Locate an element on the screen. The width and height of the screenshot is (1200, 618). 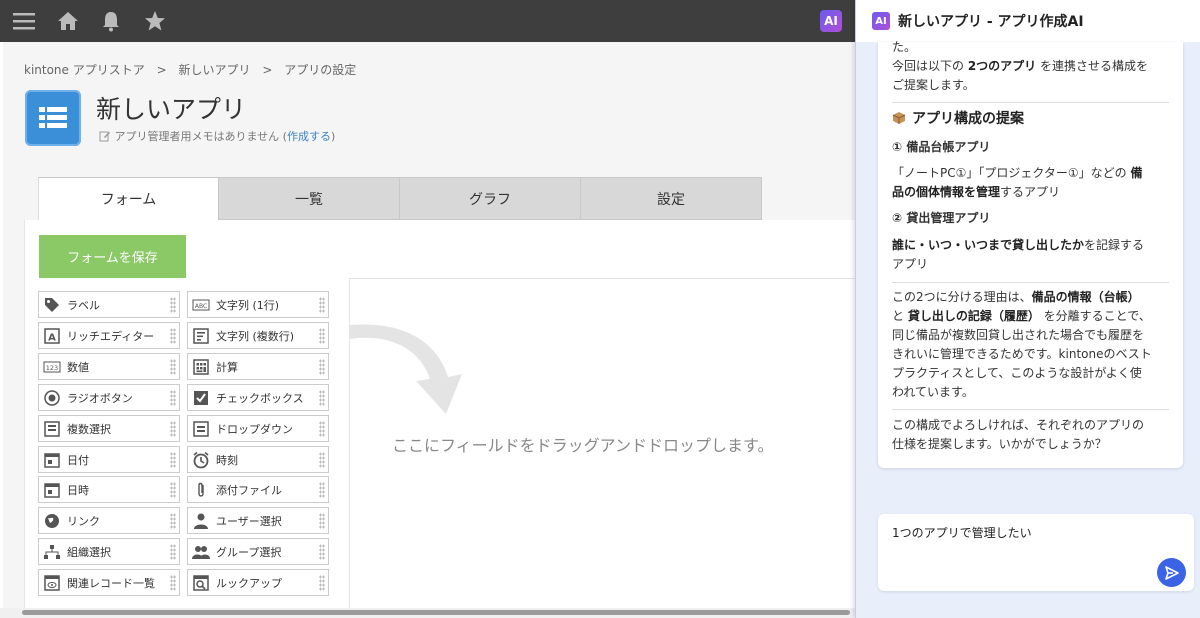
scrollbar-thumb is located at coordinates (436, 612).